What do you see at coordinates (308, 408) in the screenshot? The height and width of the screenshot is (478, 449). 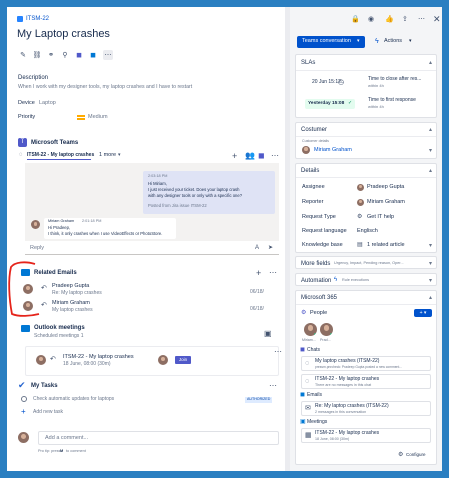 I see `mail-icon: ✉` at bounding box center [308, 408].